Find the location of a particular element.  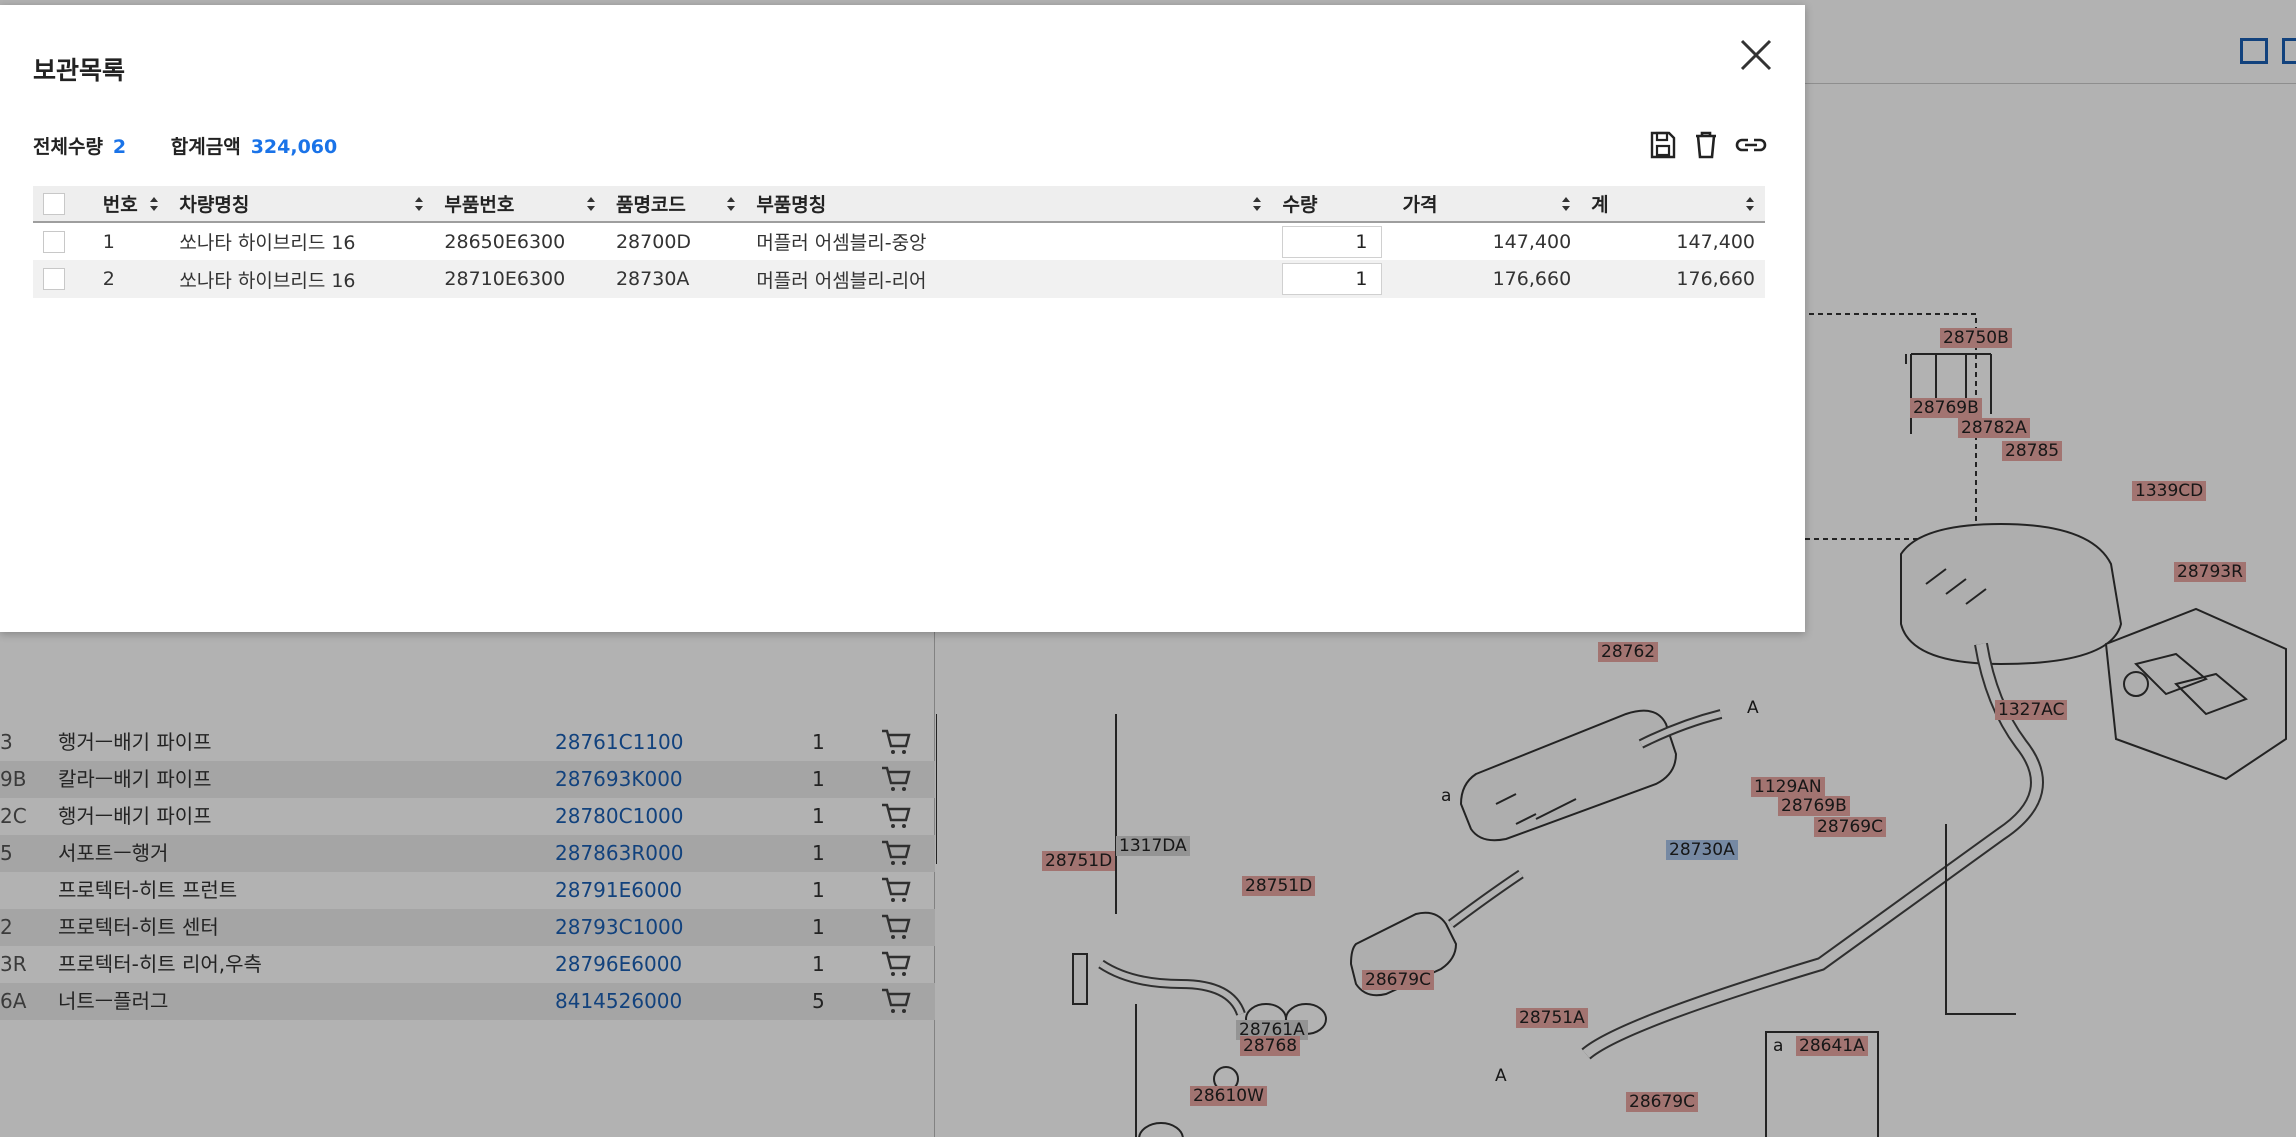

table-header-row: 번호 차량명칭 부품번호 품명코드 부품명칭 수량 가격 계 is located at coordinates (899, 204).